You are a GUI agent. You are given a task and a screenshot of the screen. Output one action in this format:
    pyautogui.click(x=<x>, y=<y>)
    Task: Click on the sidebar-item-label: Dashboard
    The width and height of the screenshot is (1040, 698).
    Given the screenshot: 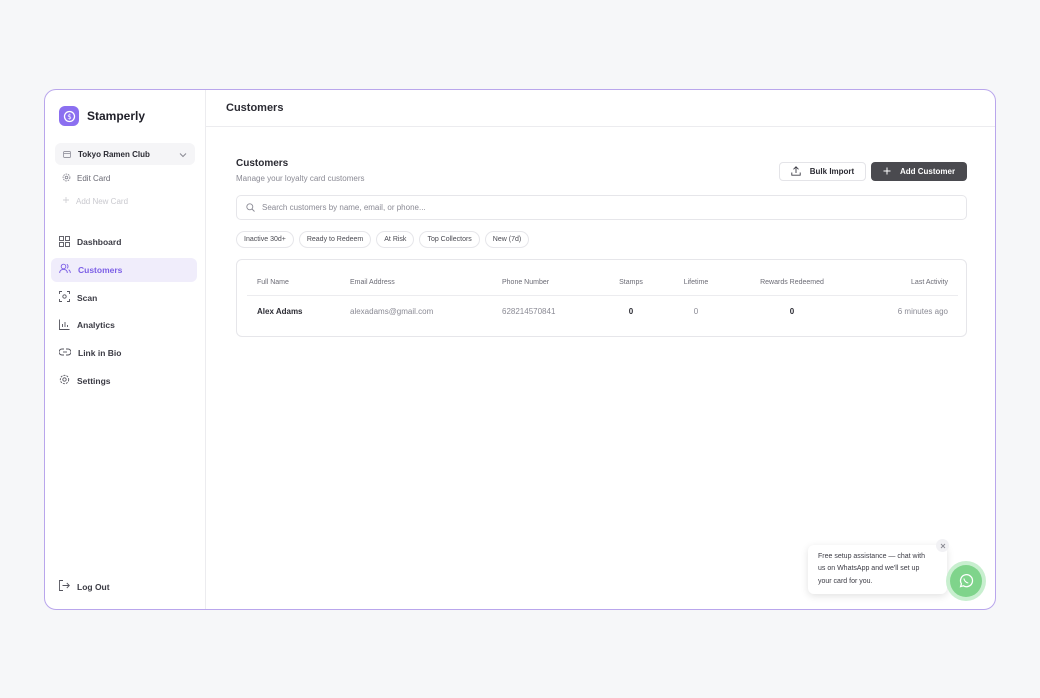 What is the action you would take?
    pyautogui.click(x=99, y=242)
    